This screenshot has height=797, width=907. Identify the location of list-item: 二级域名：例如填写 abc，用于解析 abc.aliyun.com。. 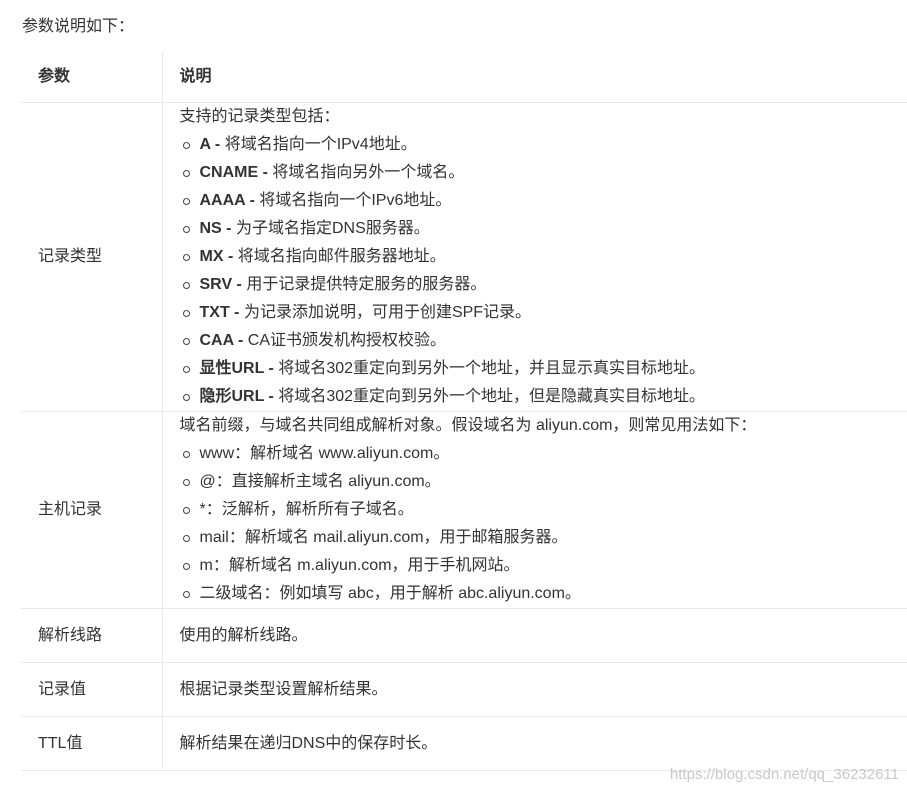
(535, 594).